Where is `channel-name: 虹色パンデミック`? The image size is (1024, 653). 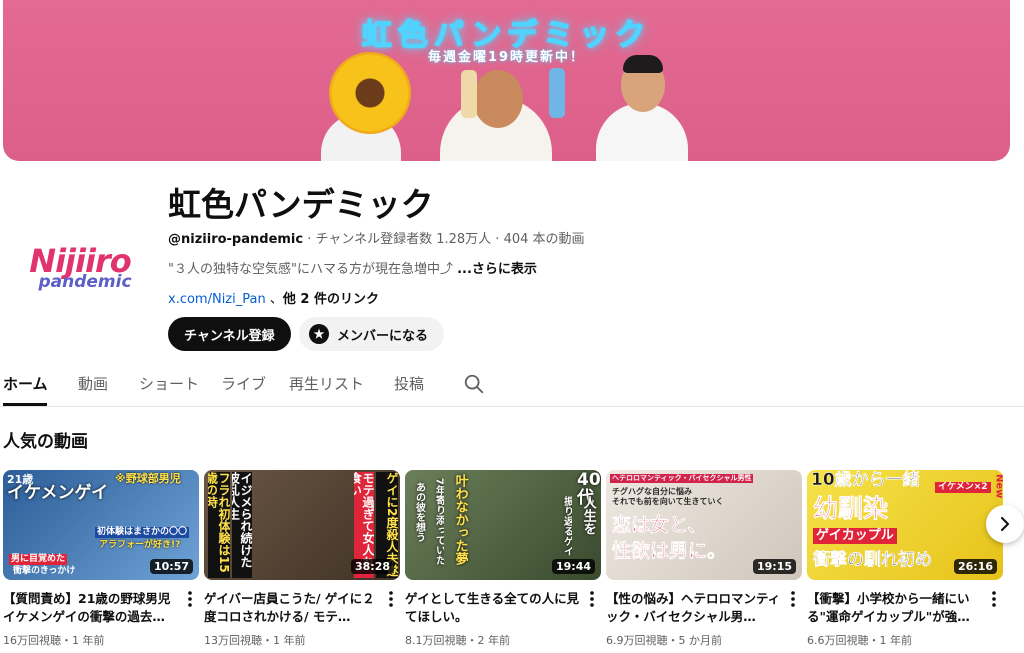
channel-name: 虹色パンデミック is located at coordinates (301, 204).